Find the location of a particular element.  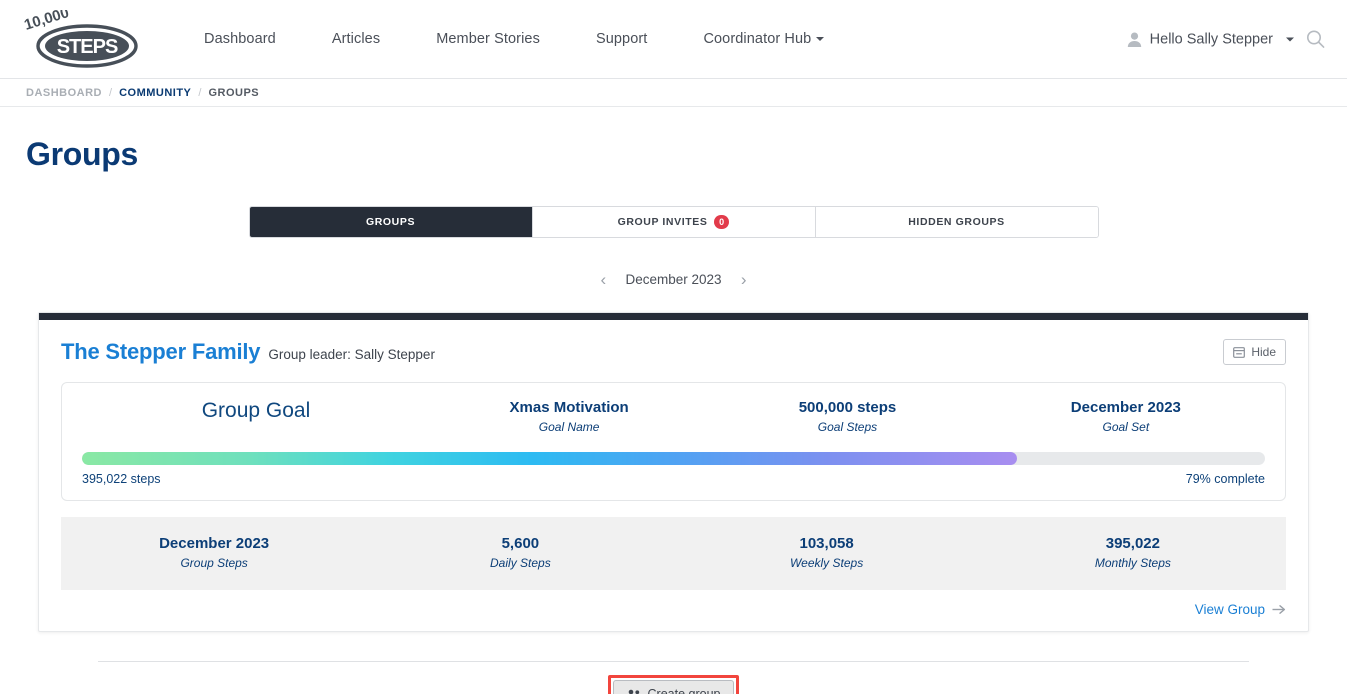

ten-thousand-steps-logo: 10,000 STEPS is located at coordinates (83, 39).